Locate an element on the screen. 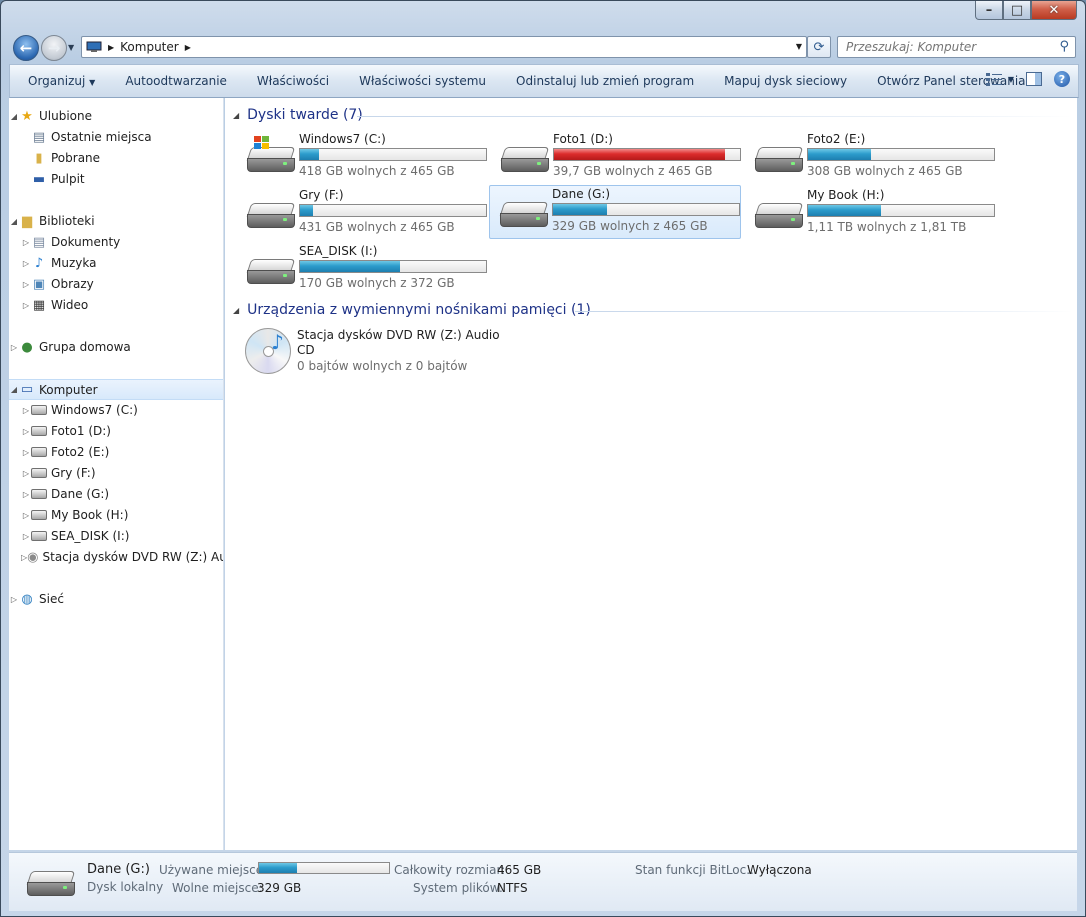 This screenshot has height=917, width=1086. nav-drive-e: ▷ Foto2 (E:) is located at coordinates (116, 452).